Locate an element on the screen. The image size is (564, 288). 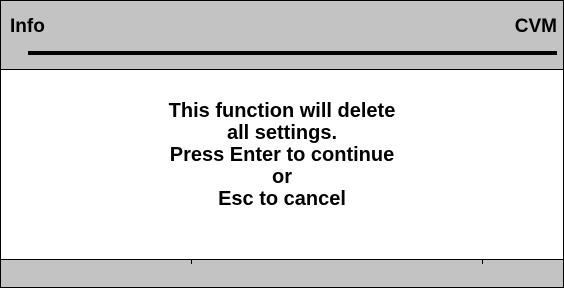
screen-title: Info is located at coordinates (27, 26).